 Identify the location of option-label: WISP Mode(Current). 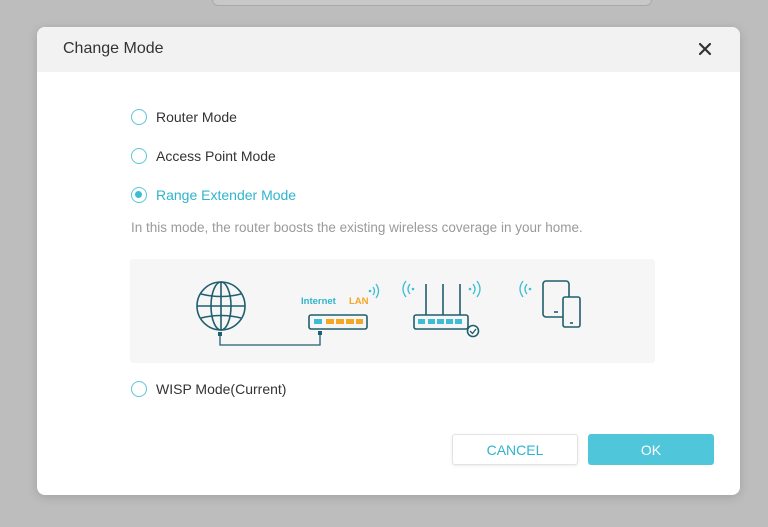
(221, 389).